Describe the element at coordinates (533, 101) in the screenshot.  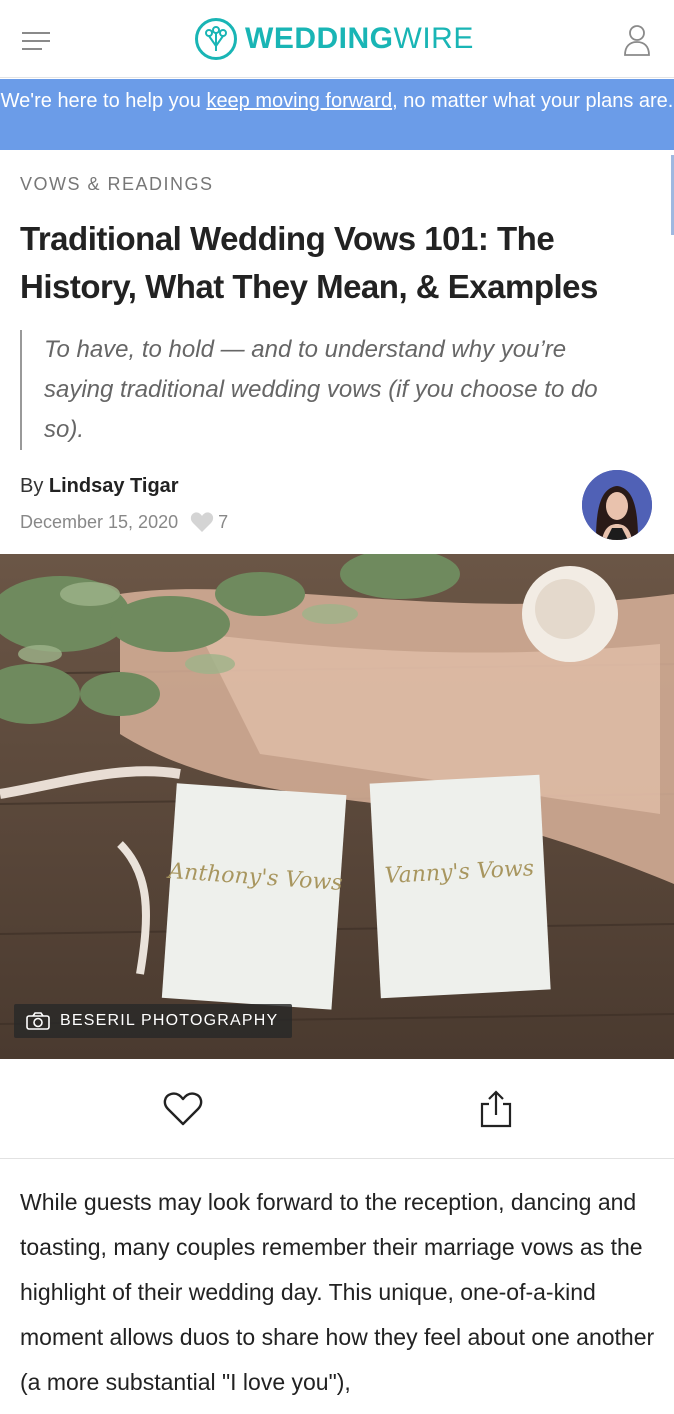
I see `banner-text-end: , no matter what your plans are.` at that location.